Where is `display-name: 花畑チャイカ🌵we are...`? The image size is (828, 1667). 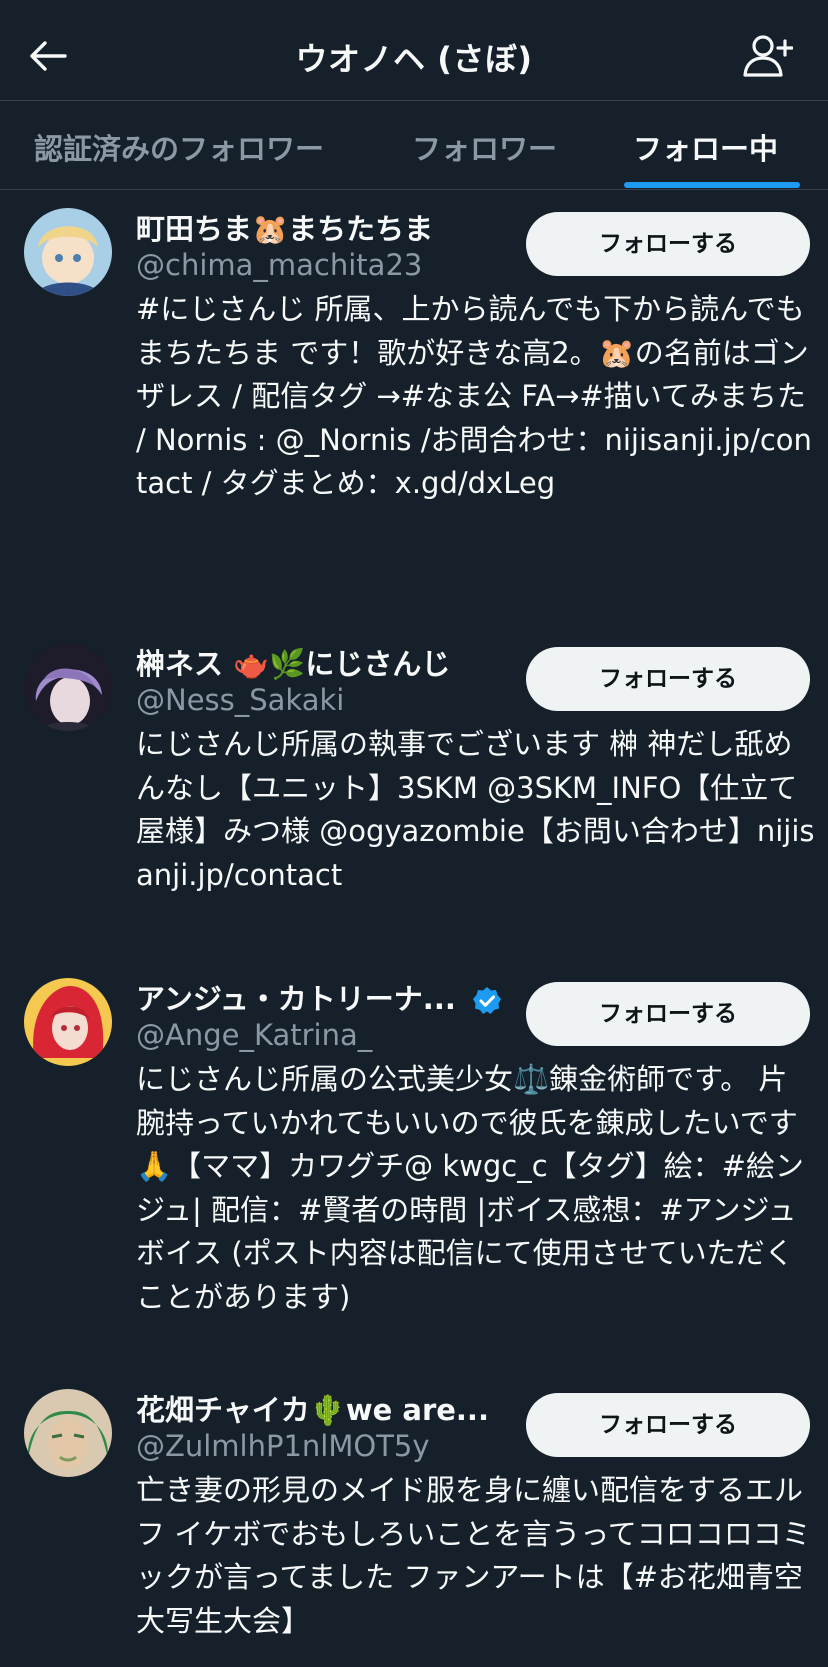 display-name: 花畑チャイカ🌵we are... is located at coordinates (312, 1408).